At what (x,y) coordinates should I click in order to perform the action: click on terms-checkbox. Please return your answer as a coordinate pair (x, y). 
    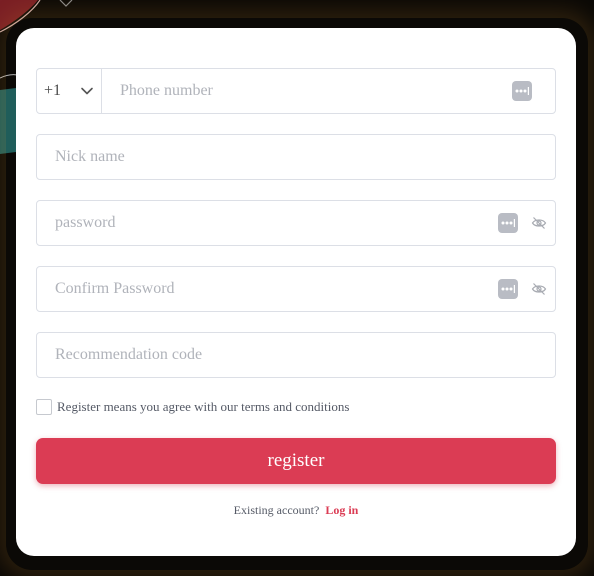
    Looking at the image, I should click on (44, 407).